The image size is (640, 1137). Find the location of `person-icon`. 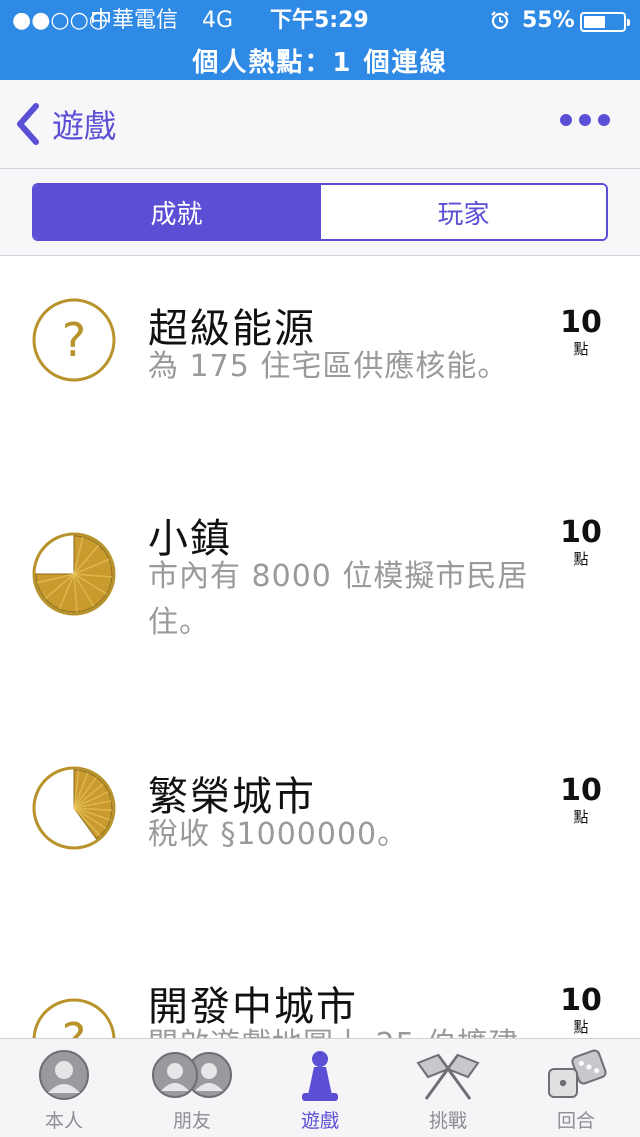

person-icon is located at coordinates (64, 1075).